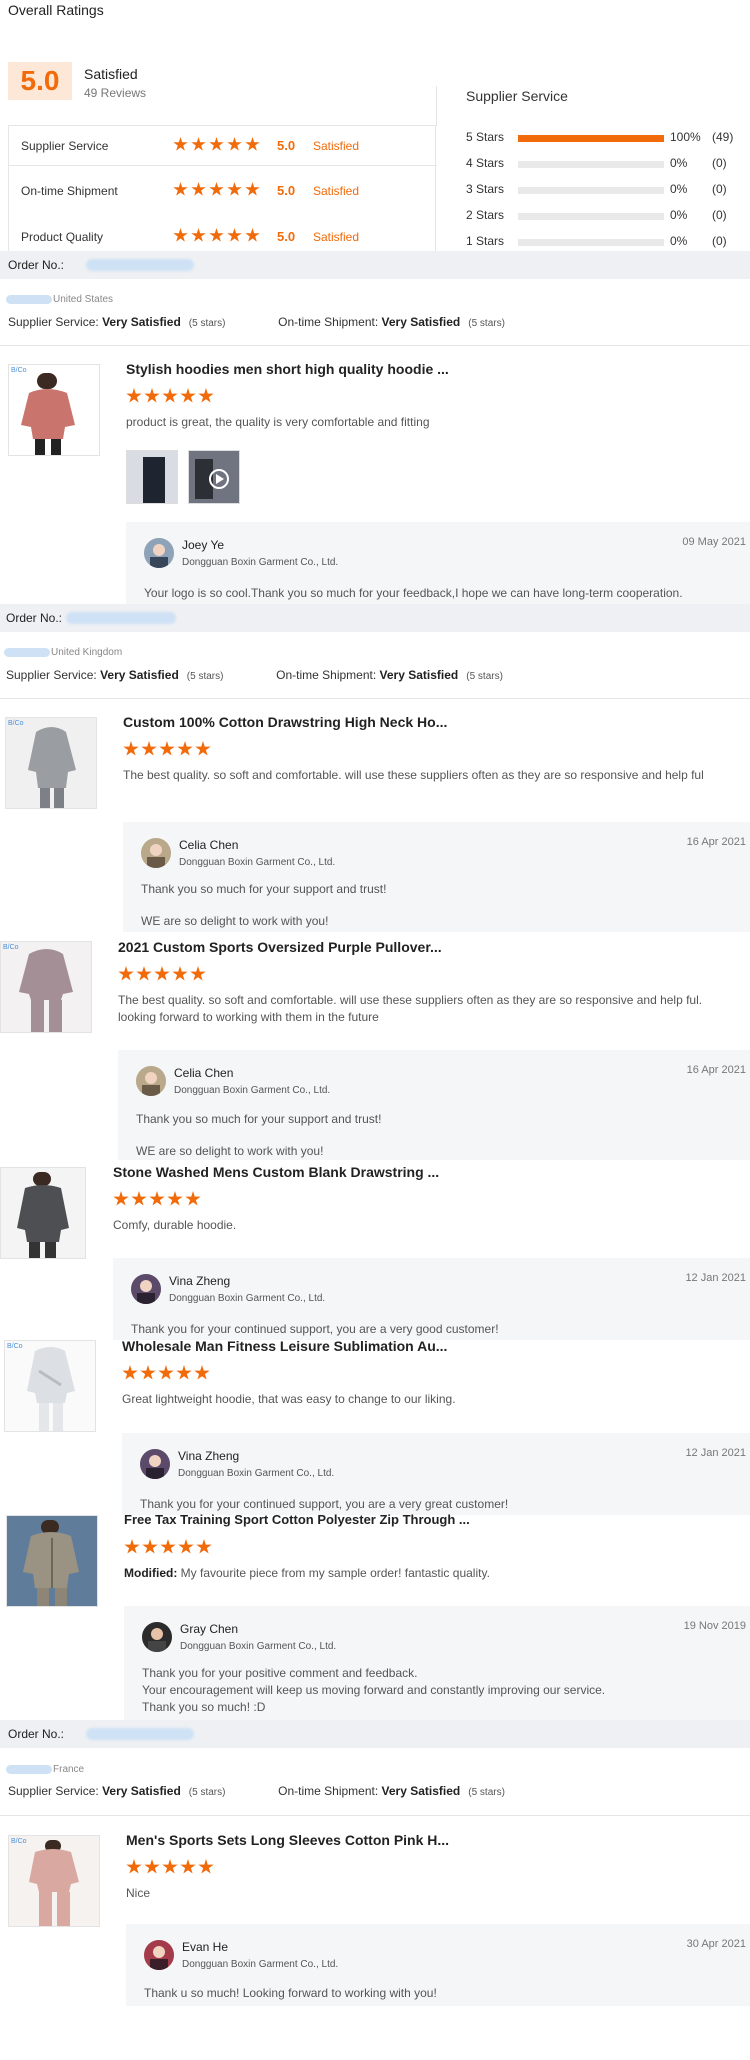 Image resolution: width=750 pixels, height=2060 pixels. What do you see at coordinates (204, 1707) in the screenshot?
I see `reply-text: Thank you so much! :D` at bounding box center [204, 1707].